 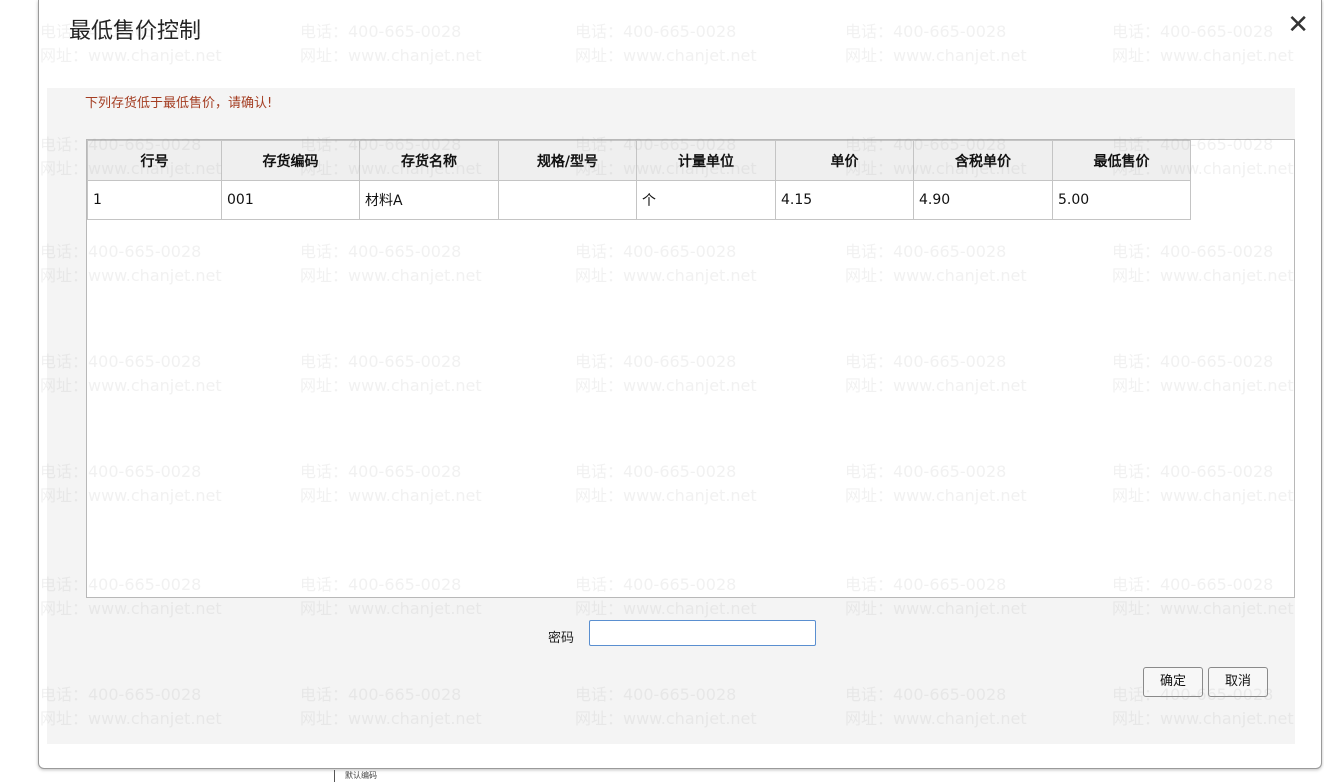 What do you see at coordinates (135, 31) in the screenshot?
I see `dialog-title: 最低售价控制` at bounding box center [135, 31].